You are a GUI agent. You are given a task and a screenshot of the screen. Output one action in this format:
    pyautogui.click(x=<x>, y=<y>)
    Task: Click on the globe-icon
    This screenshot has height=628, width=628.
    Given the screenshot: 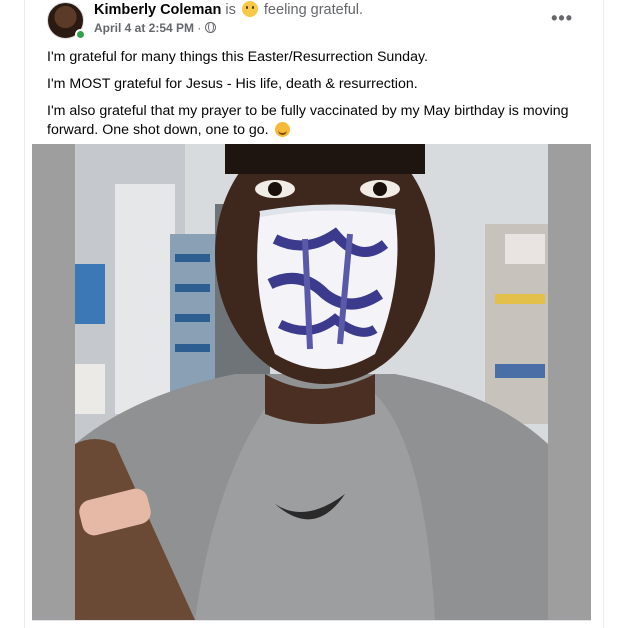 What is the action you would take?
    pyautogui.click(x=210, y=27)
    